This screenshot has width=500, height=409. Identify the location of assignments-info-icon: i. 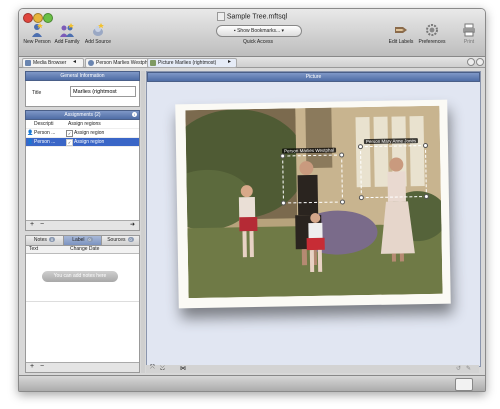
(134, 114).